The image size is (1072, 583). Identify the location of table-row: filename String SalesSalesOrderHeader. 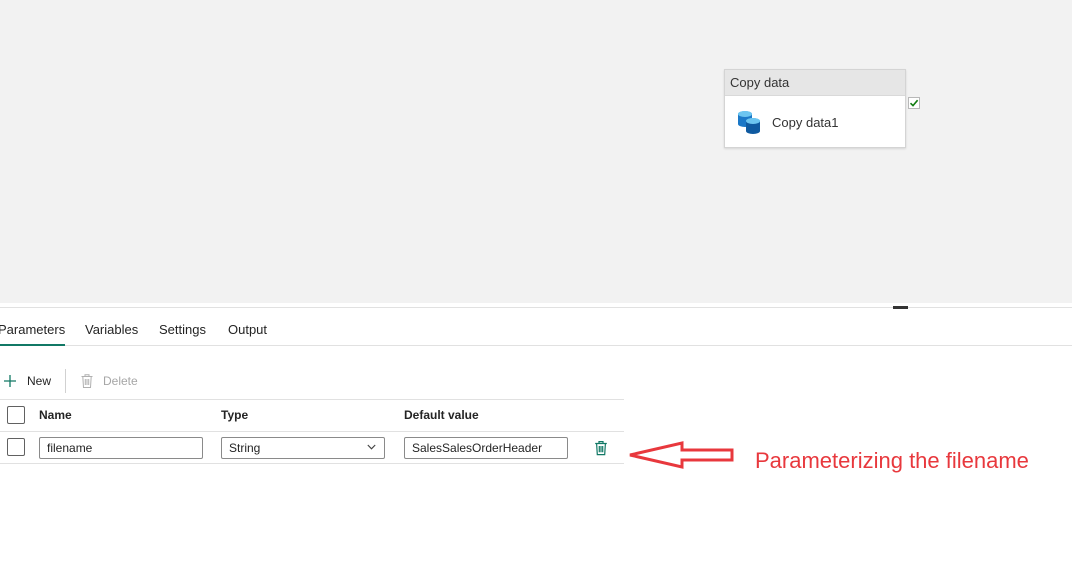
(312, 448).